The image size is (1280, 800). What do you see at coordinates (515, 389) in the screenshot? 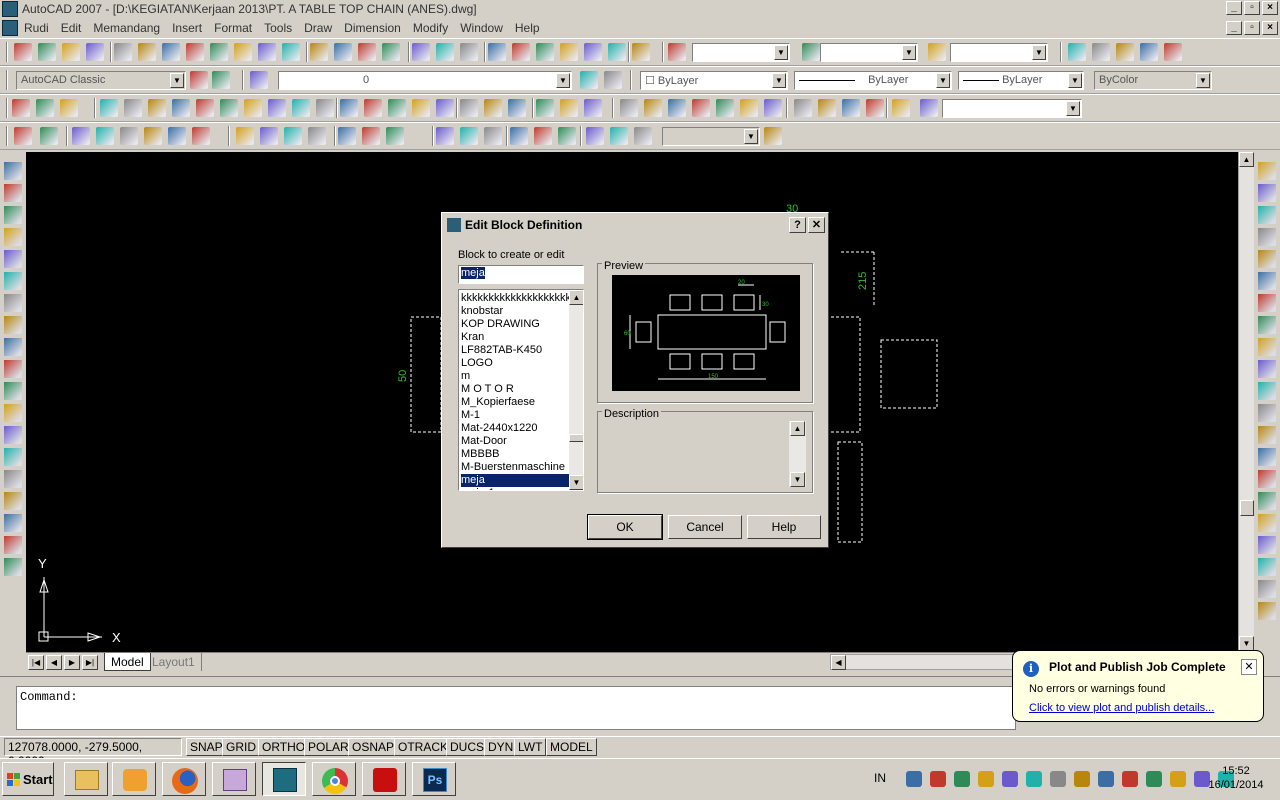
I see `block-list-item: M O T O R` at bounding box center [515, 389].